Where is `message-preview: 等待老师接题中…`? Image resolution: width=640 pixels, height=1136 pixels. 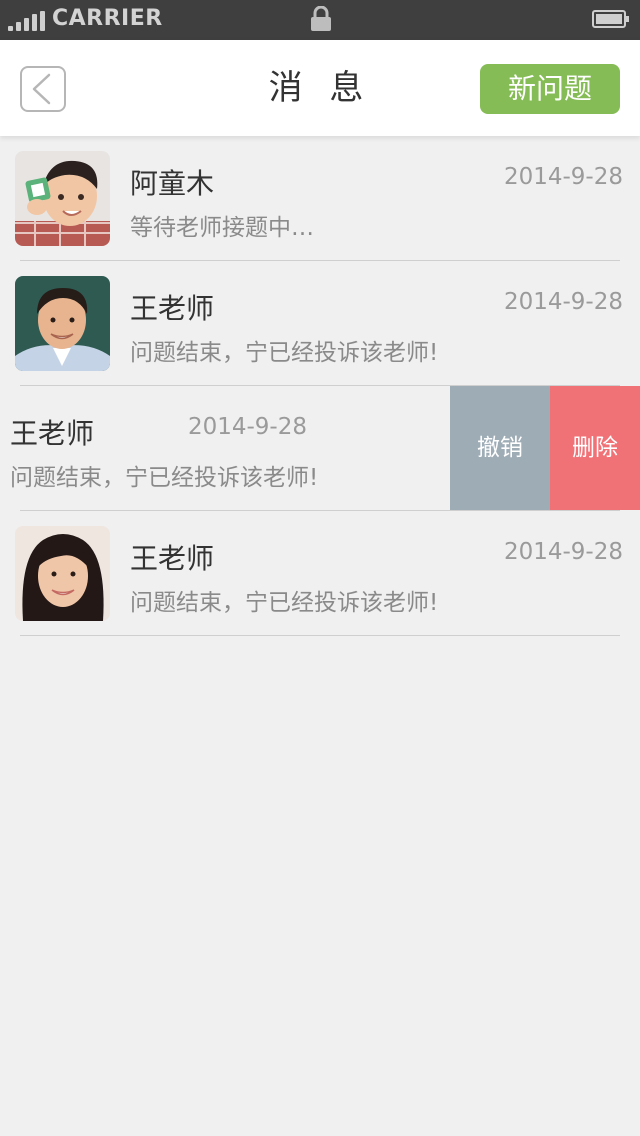 message-preview: 等待老师接题中… is located at coordinates (222, 228).